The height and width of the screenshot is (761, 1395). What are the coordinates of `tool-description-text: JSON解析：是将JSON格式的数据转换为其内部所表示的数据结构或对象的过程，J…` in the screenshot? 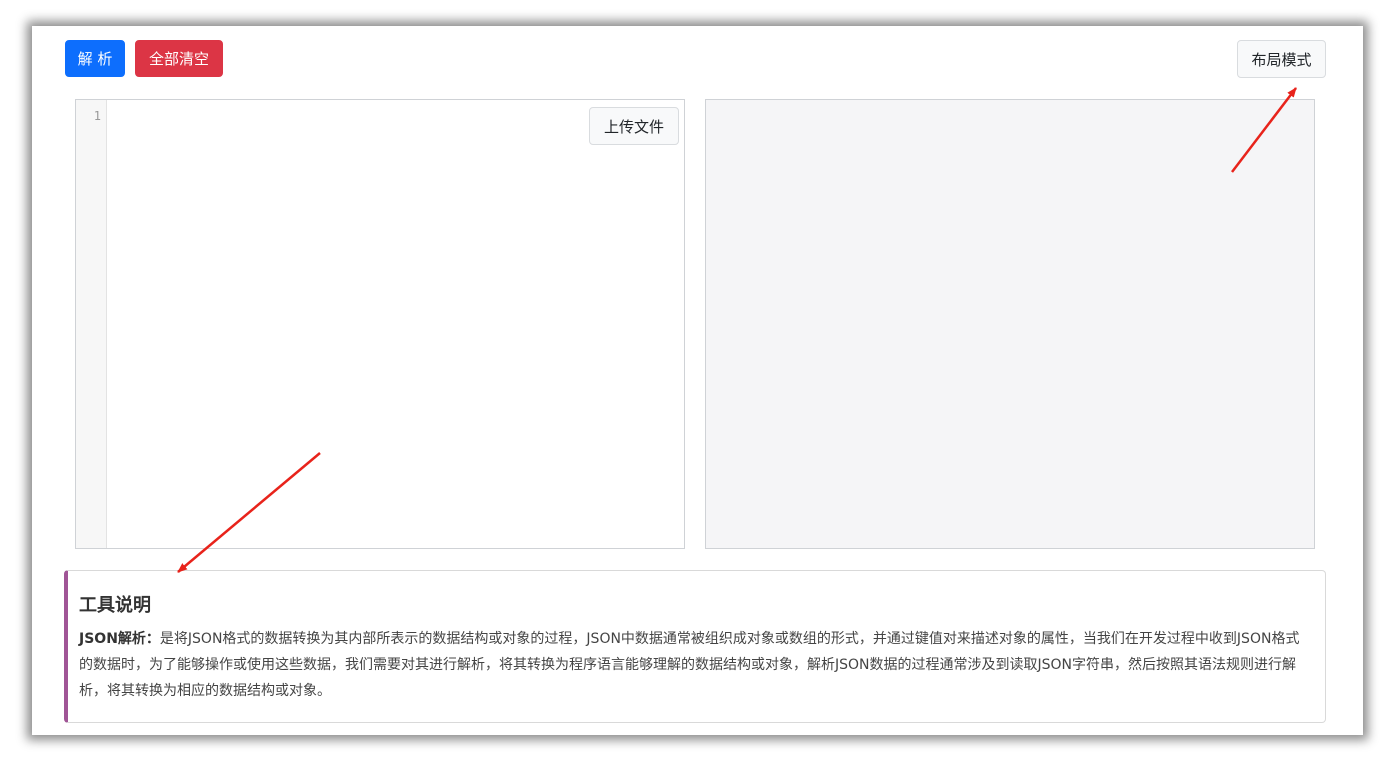 It's located at (696, 665).